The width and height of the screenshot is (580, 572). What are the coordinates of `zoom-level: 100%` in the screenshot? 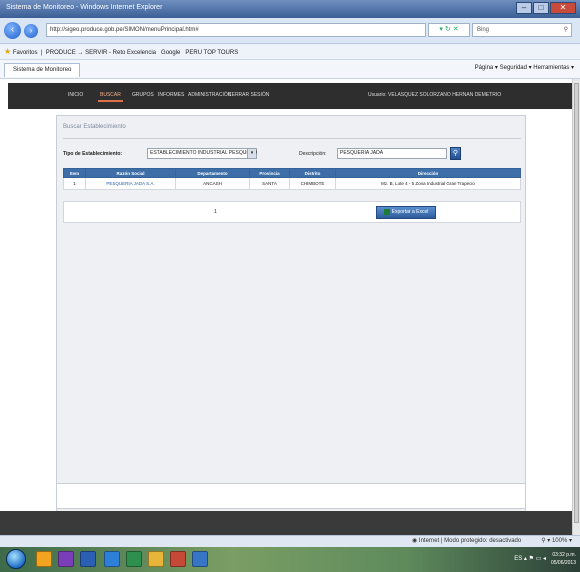 It's located at (559, 541).